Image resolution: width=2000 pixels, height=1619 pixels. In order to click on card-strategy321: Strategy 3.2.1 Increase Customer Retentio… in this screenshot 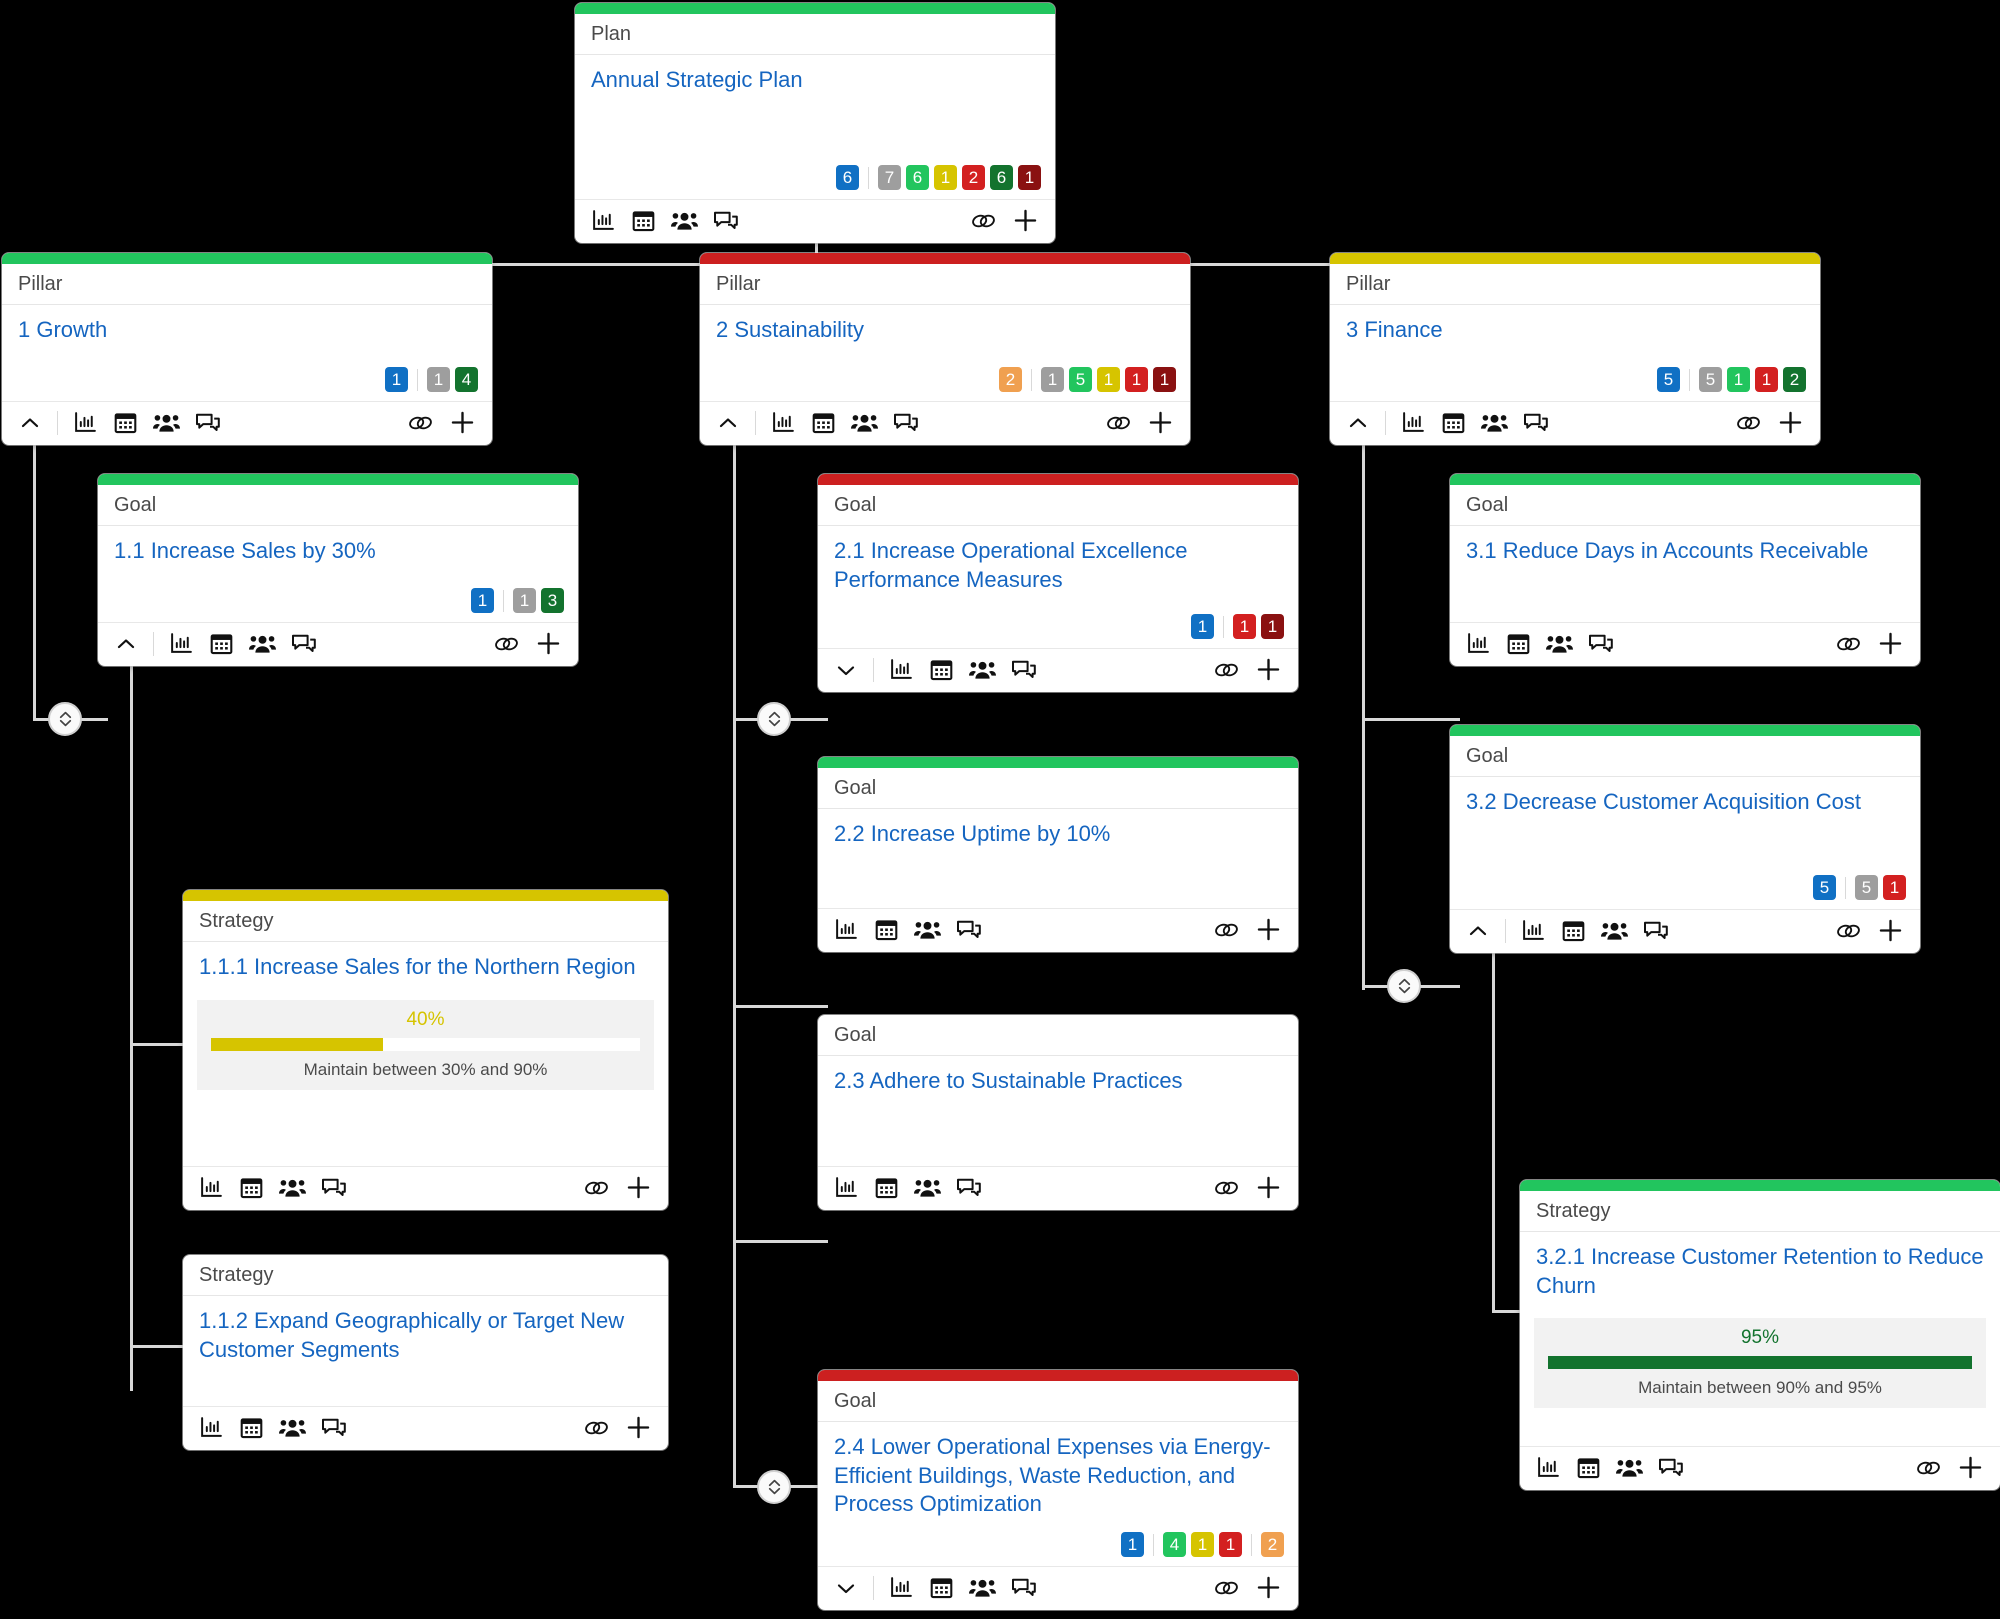, I will do `click(1760, 1335)`.